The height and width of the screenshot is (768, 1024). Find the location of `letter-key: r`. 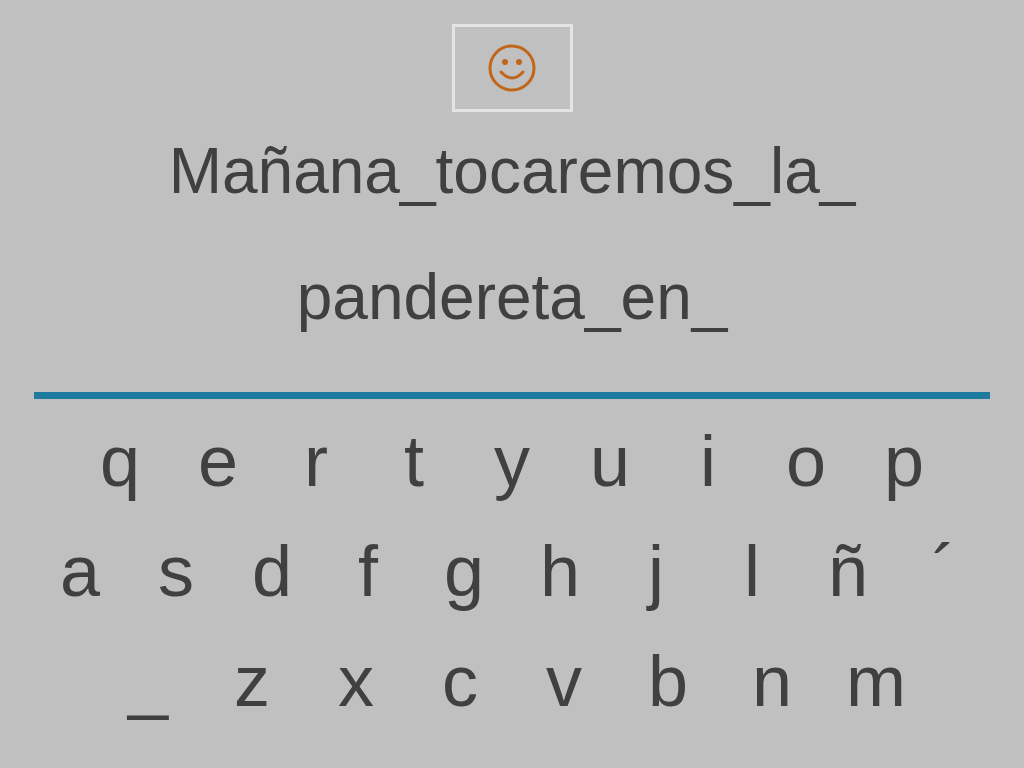

letter-key: r is located at coordinates (316, 461).